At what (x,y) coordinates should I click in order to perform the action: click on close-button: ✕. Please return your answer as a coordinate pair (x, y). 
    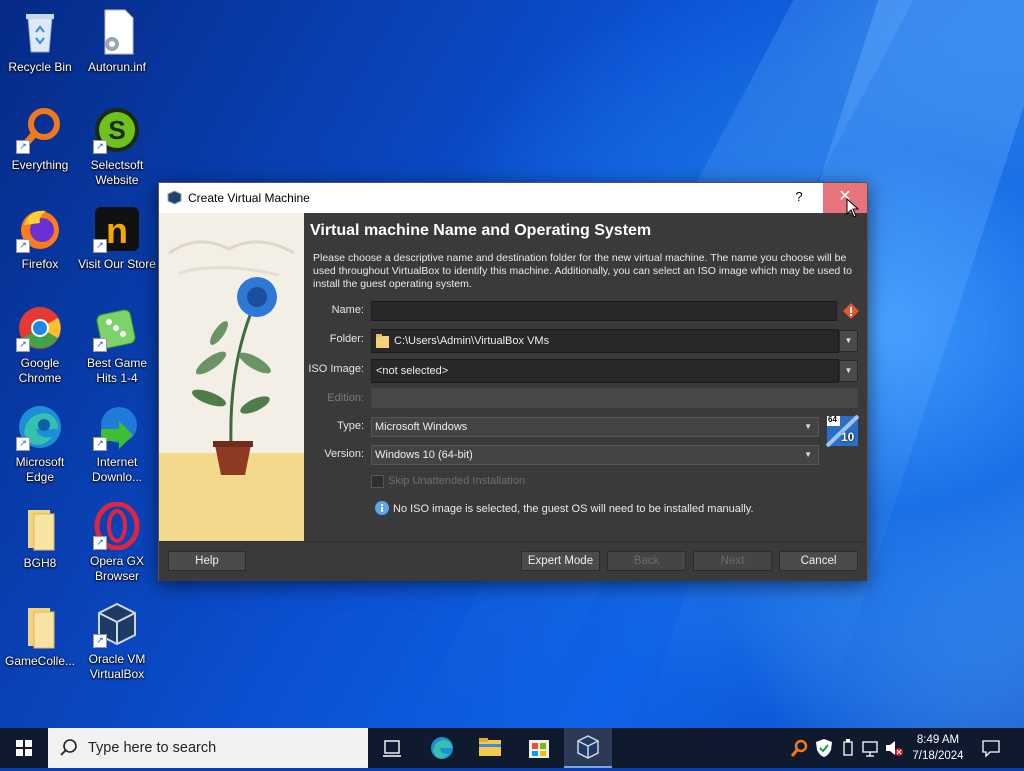
    Looking at the image, I should click on (845, 198).